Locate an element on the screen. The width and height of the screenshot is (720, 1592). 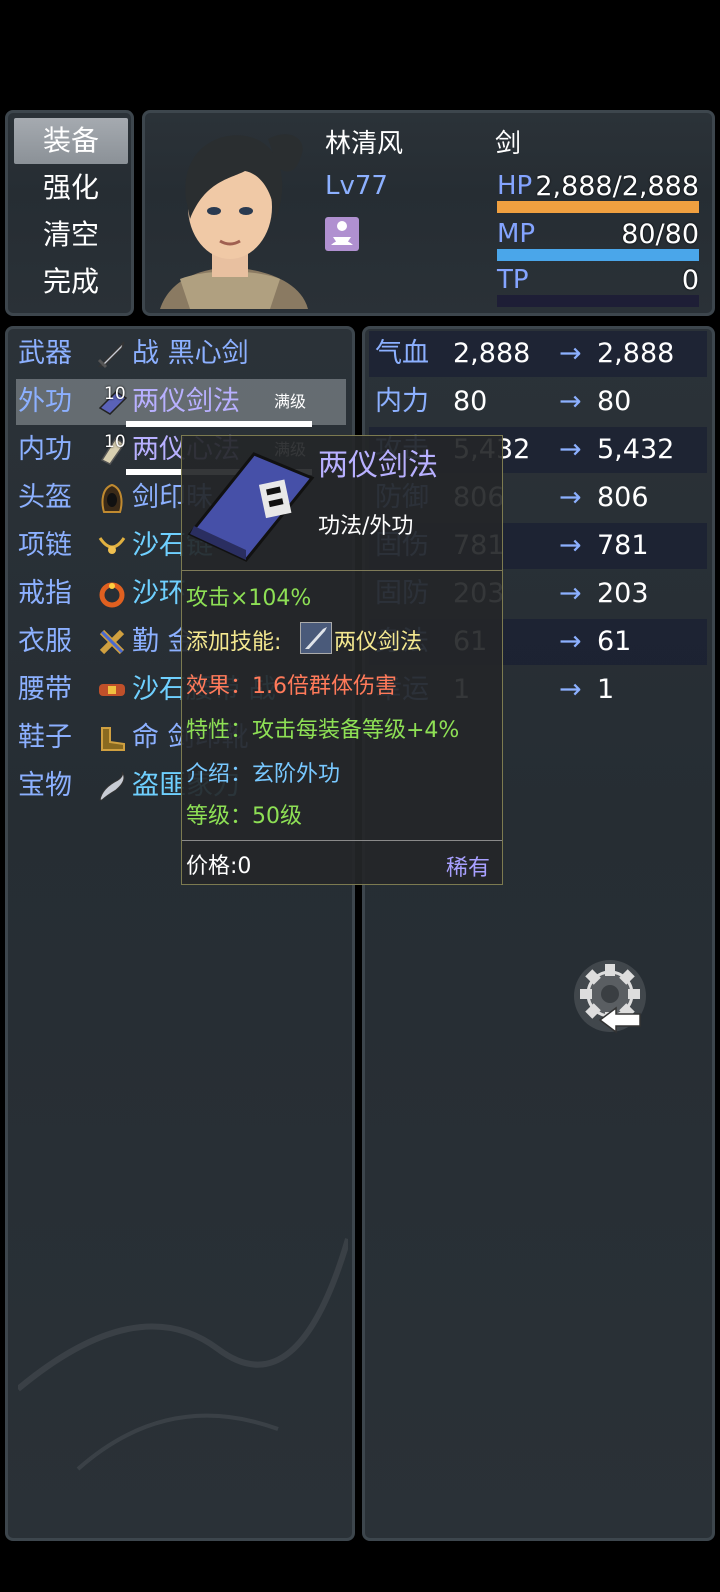
param-current: 80 is located at coordinates (470, 401).